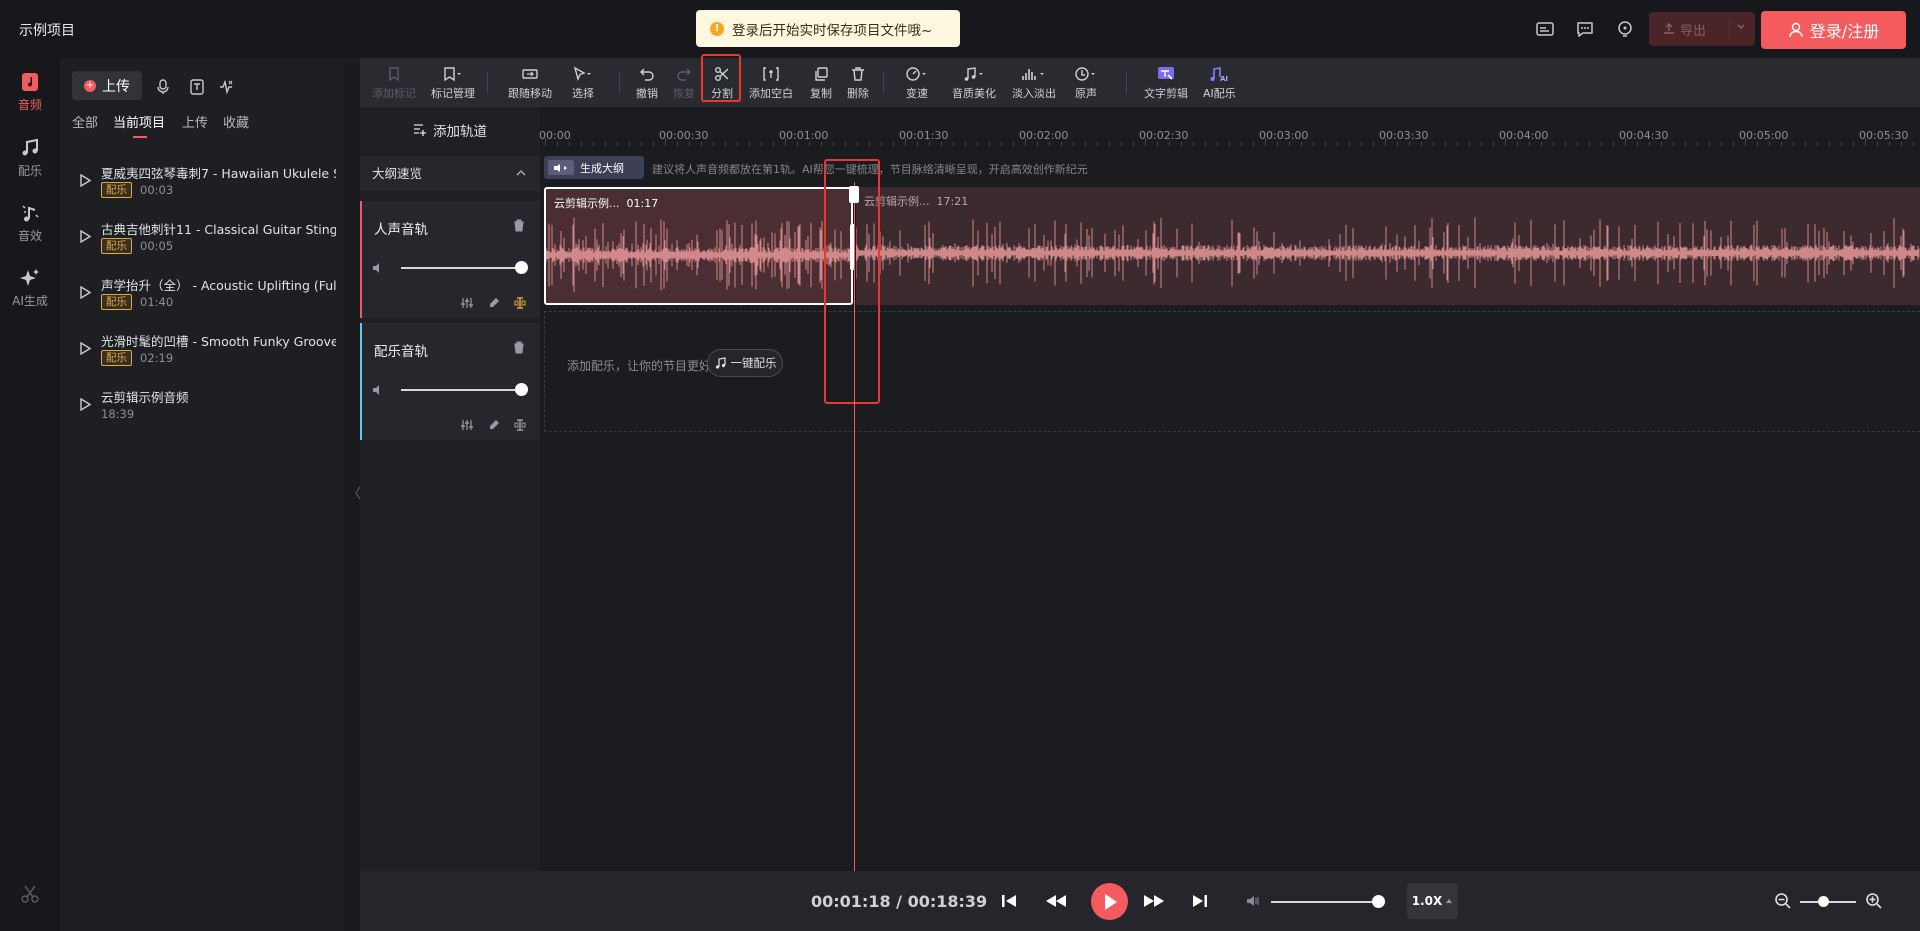 Image resolution: width=1920 pixels, height=931 pixels. I want to click on text-to-speech-icon, so click(197, 87).